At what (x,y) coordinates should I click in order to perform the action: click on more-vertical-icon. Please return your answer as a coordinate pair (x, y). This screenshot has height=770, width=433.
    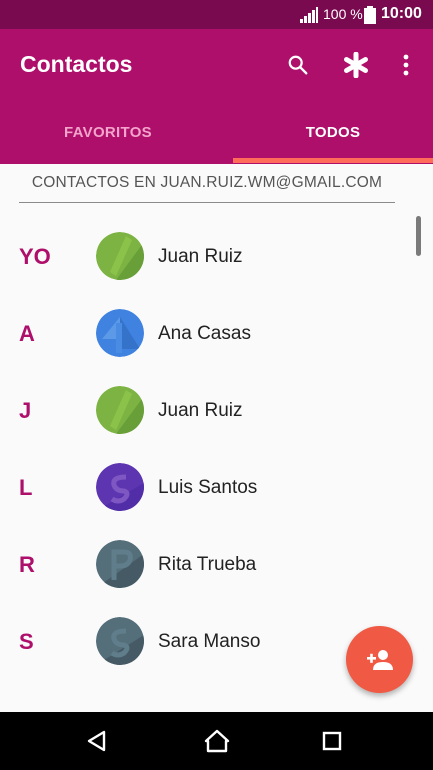
    Looking at the image, I should click on (406, 65).